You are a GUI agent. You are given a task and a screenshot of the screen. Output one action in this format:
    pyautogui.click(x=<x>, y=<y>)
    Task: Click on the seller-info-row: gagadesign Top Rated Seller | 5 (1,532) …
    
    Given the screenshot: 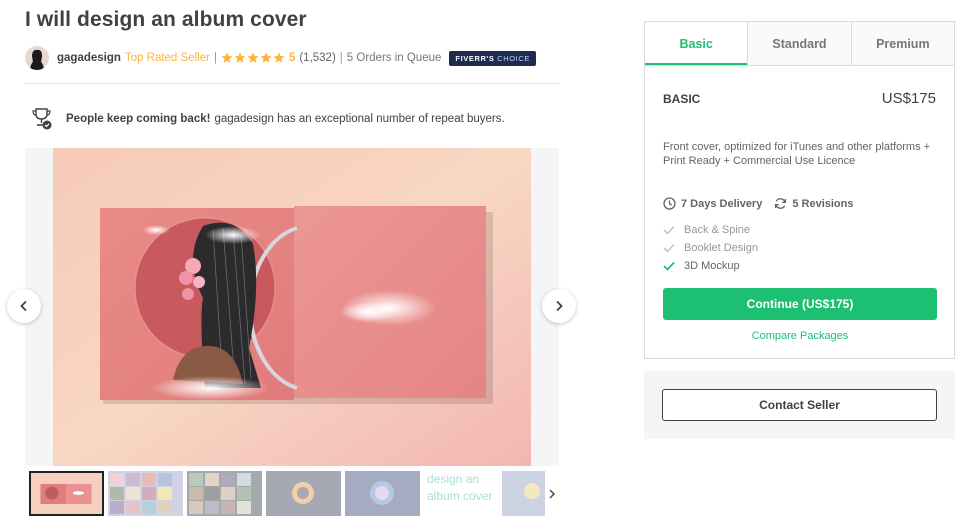 What is the action you would take?
    pyautogui.click(x=280, y=58)
    